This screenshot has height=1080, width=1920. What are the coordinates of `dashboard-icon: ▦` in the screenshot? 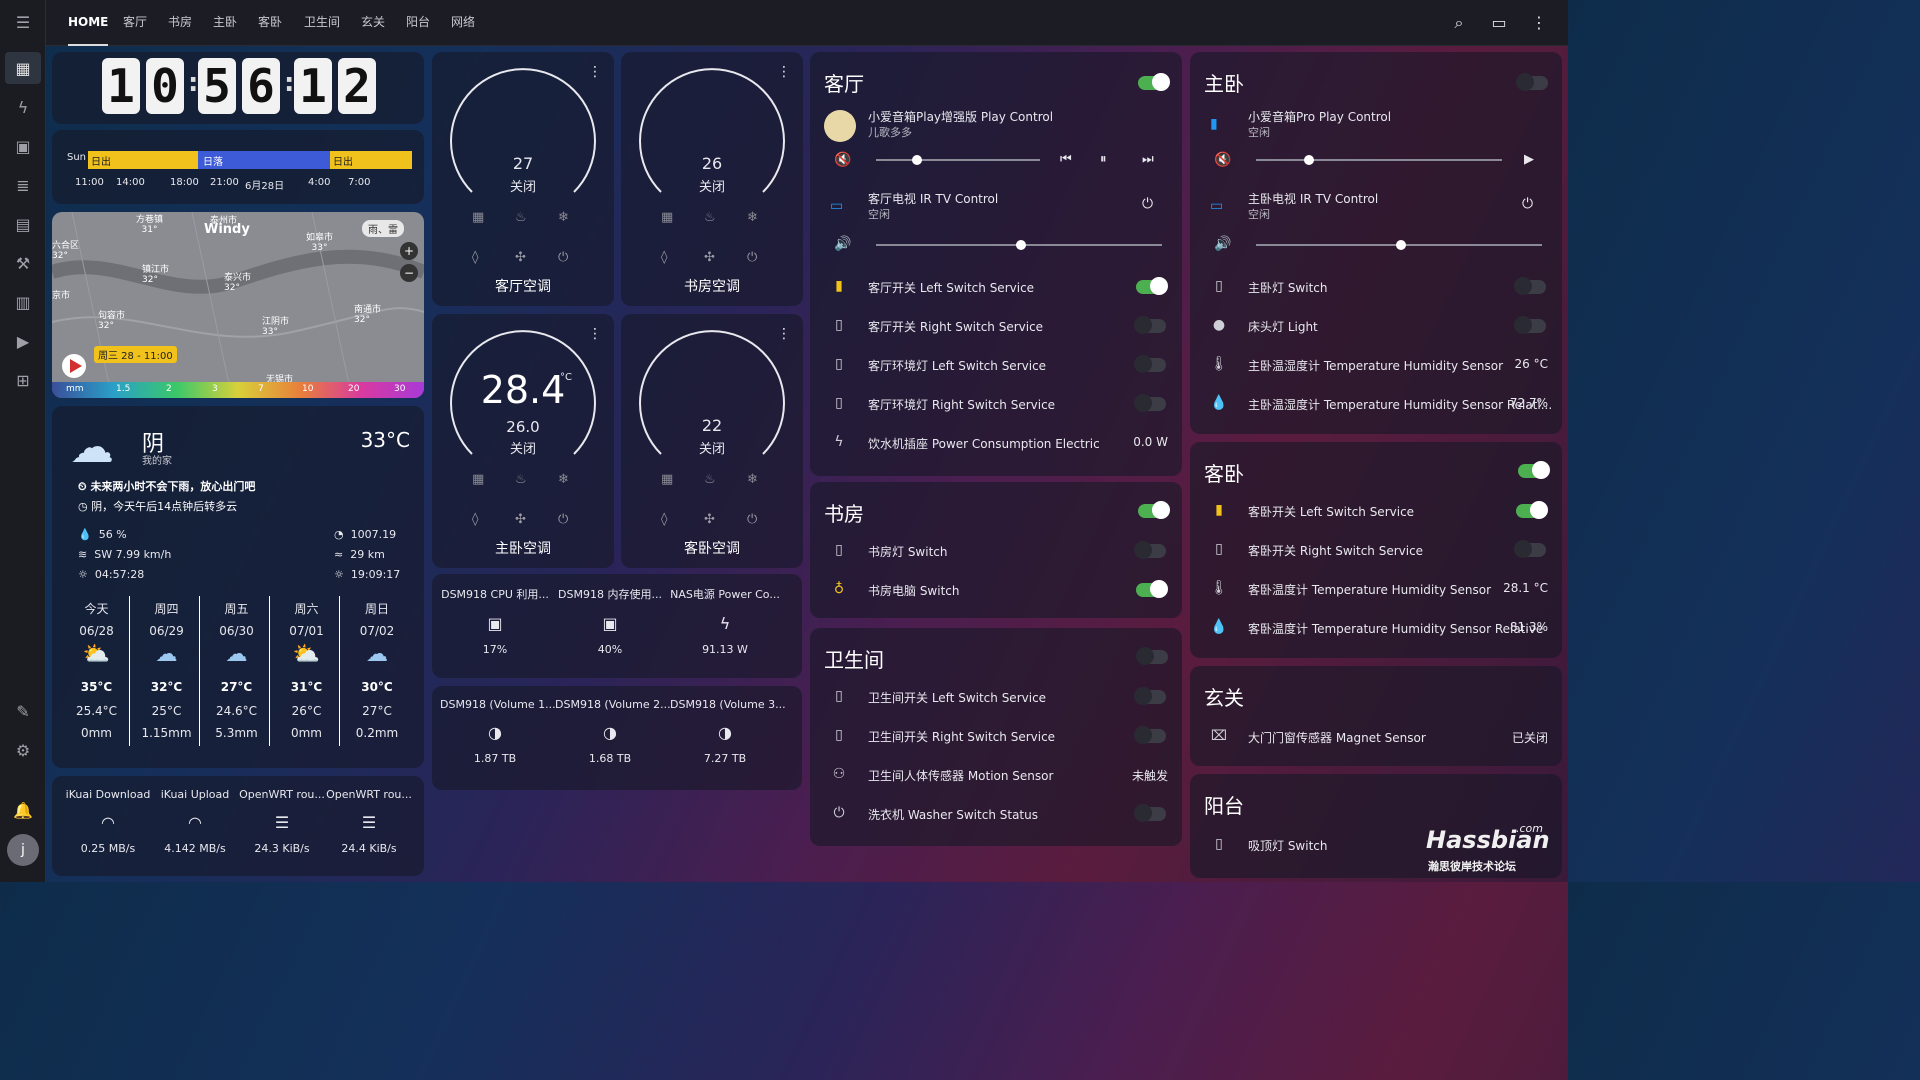 It's located at (23, 68).